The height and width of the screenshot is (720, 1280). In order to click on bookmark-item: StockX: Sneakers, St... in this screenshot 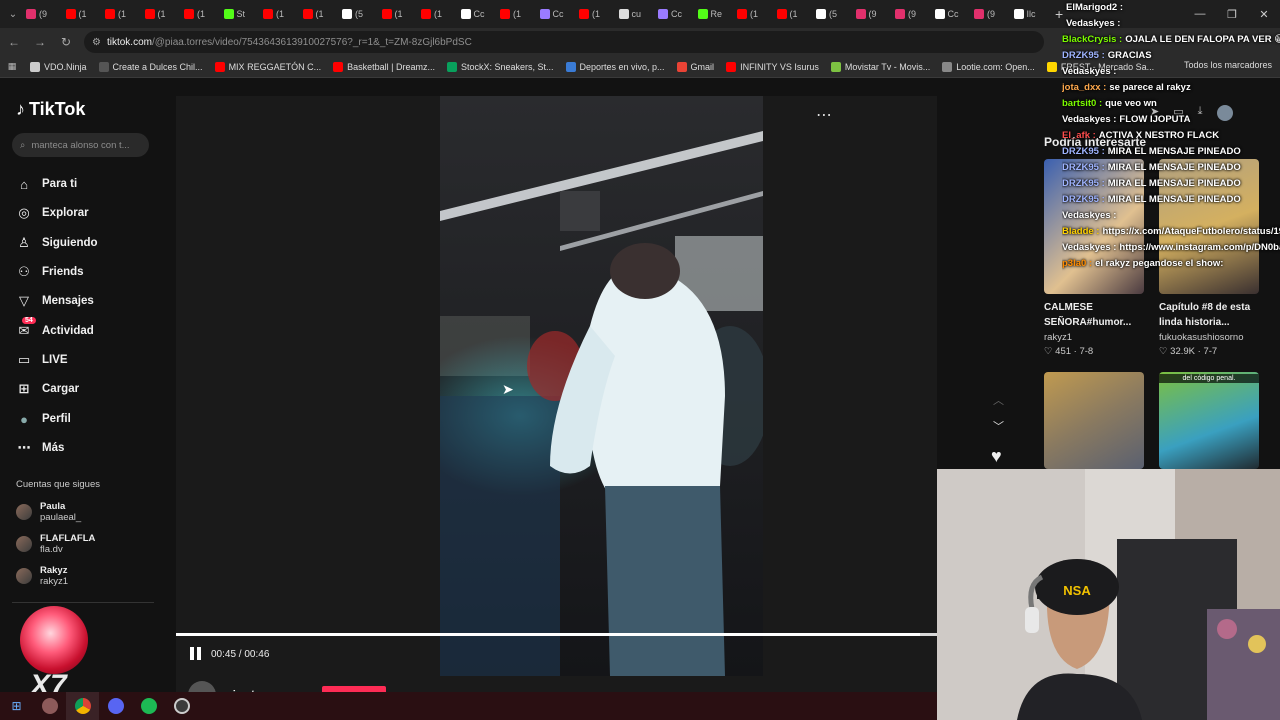, I will do `click(500, 66)`.